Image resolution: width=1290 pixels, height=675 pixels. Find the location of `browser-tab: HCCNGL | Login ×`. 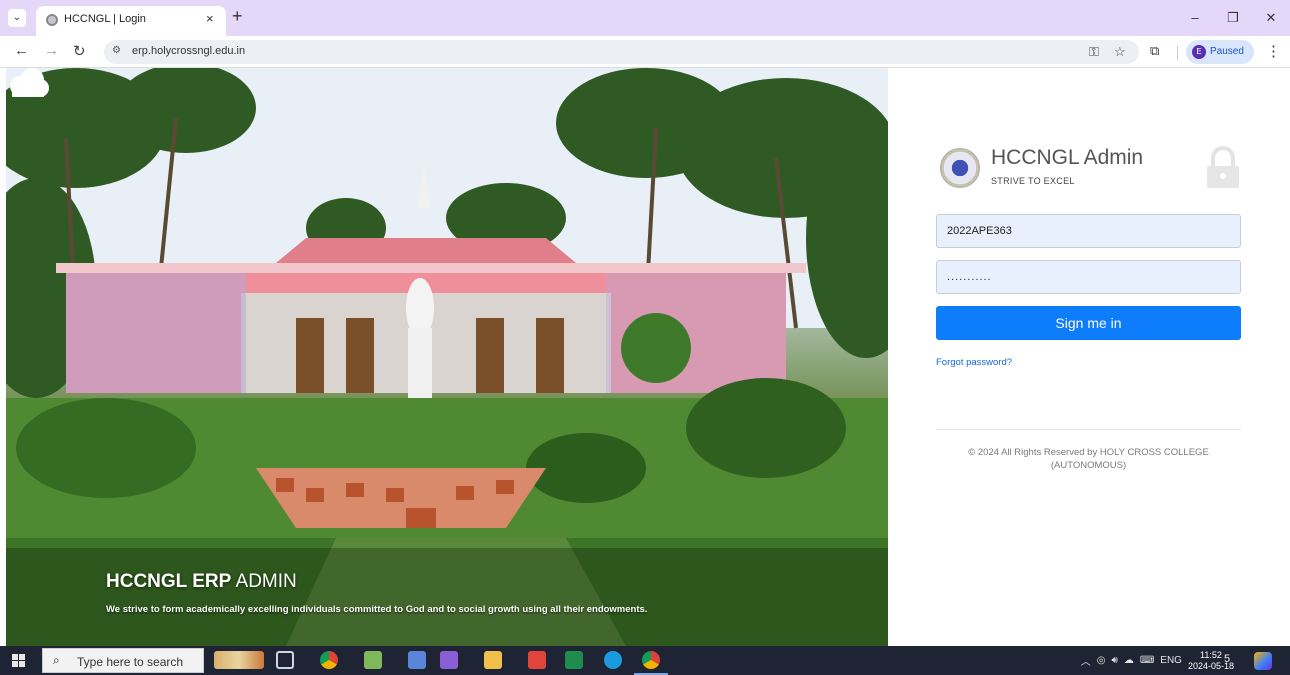

browser-tab: HCCNGL | Login × is located at coordinates (131, 21).